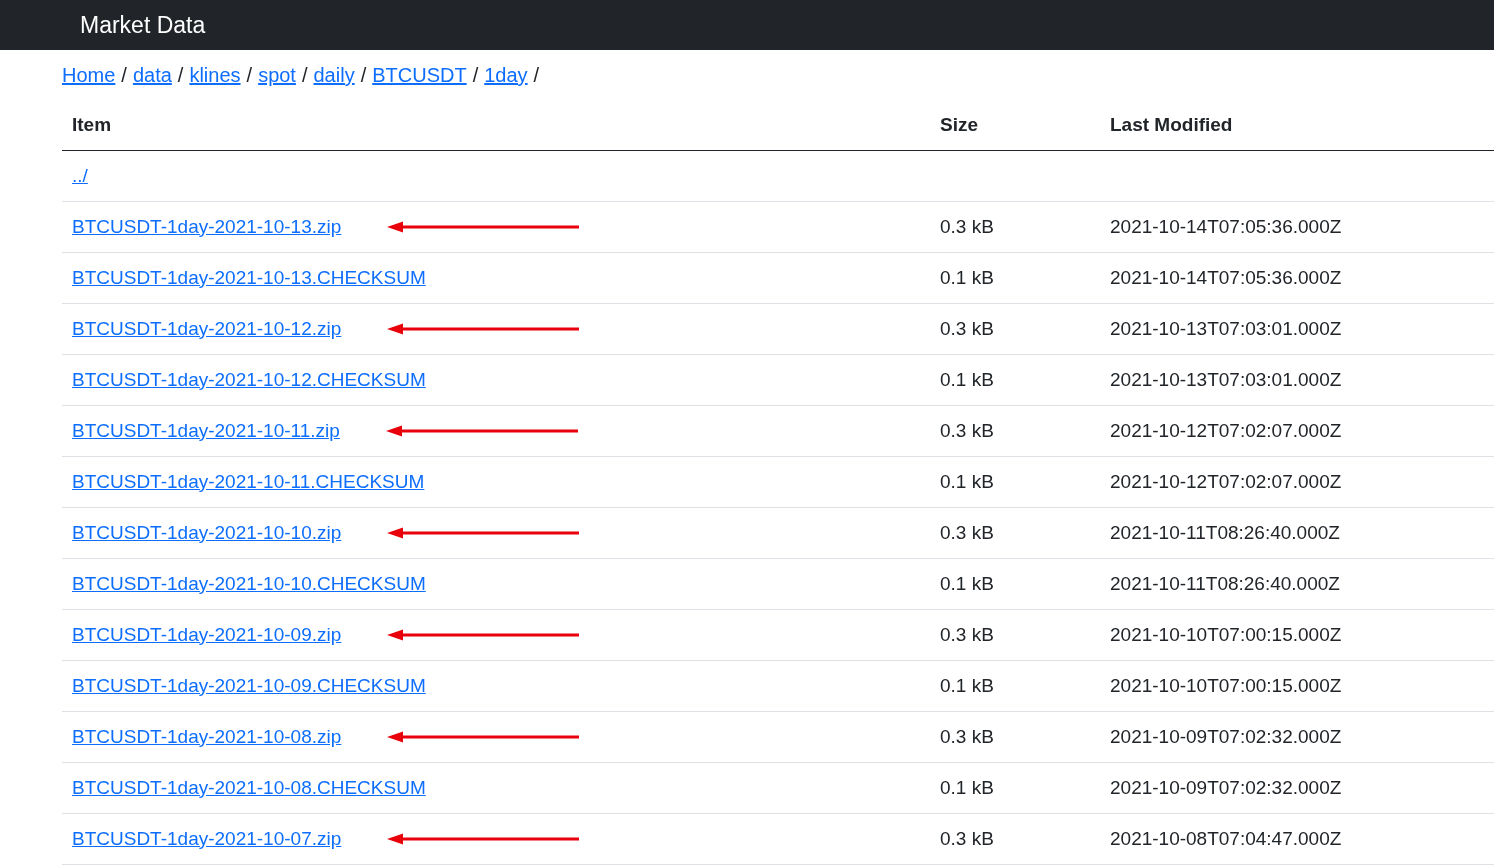  Describe the element at coordinates (207, 839) in the screenshot. I see `file-link: BTCUSDT-1day-2021-10-07.zip` at that location.